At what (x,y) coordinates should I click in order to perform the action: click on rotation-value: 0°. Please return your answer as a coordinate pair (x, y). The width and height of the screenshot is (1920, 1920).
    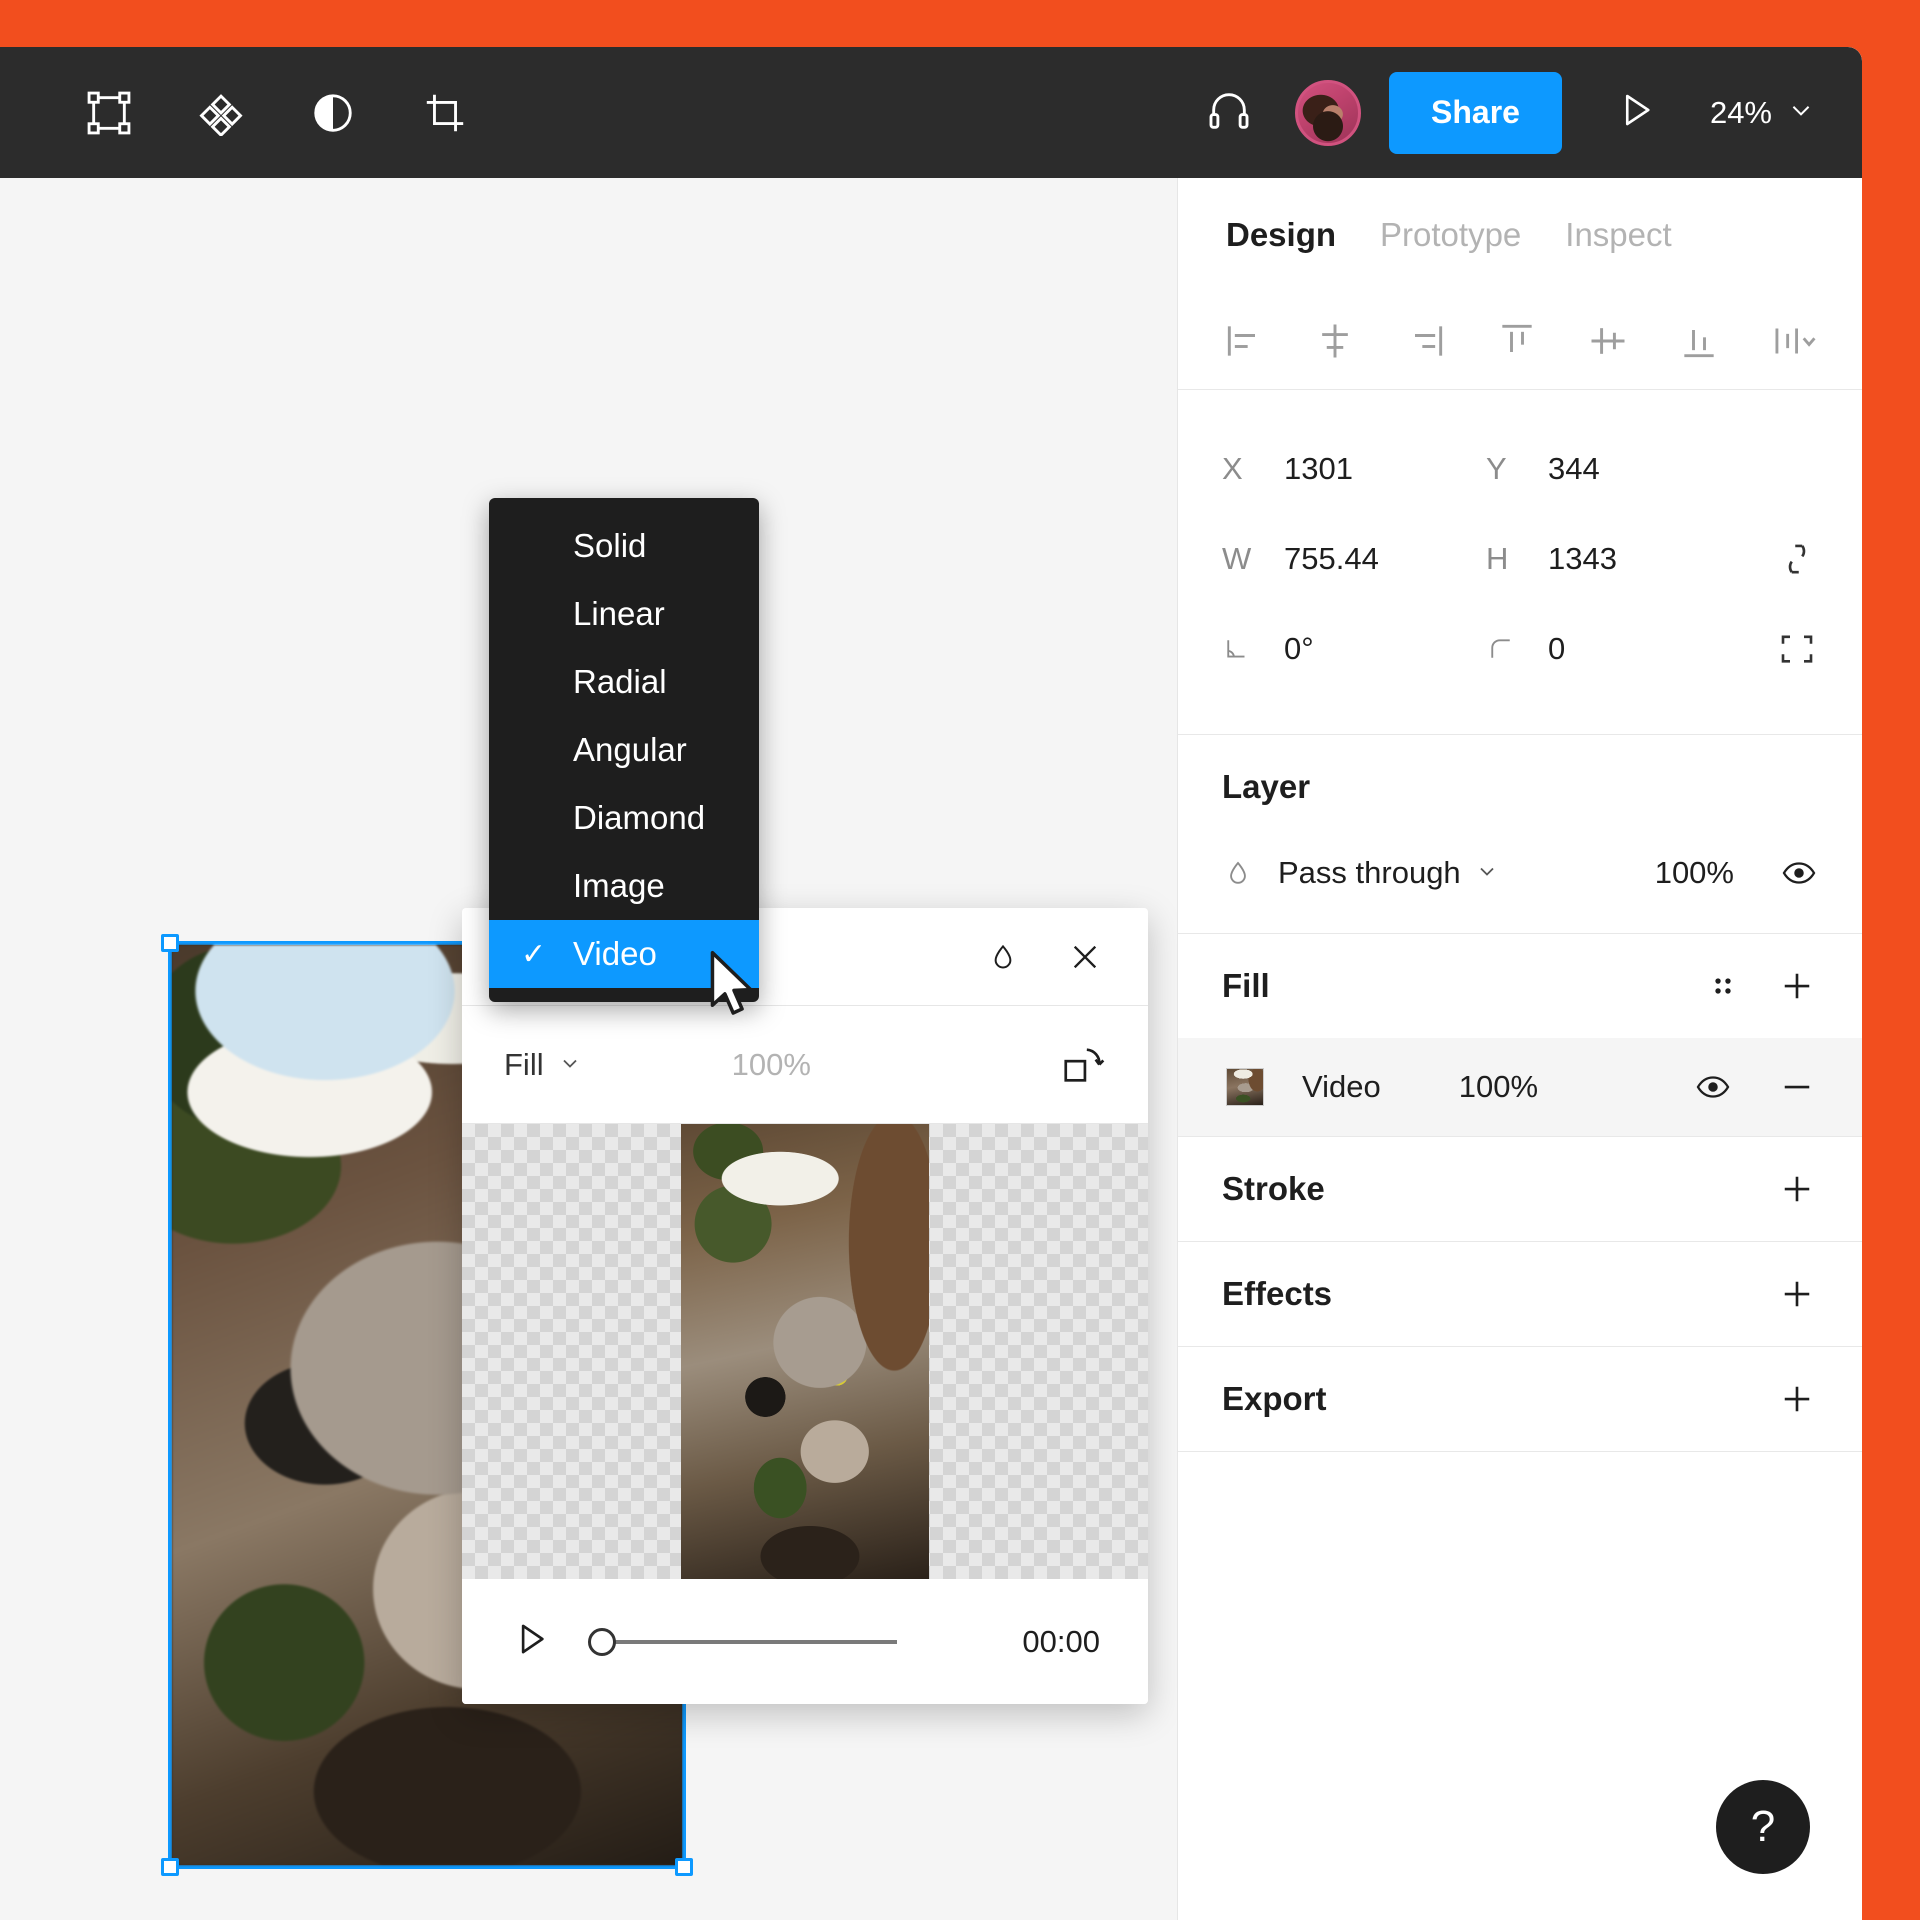
    Looking at the image, I should click on (1299, 648).